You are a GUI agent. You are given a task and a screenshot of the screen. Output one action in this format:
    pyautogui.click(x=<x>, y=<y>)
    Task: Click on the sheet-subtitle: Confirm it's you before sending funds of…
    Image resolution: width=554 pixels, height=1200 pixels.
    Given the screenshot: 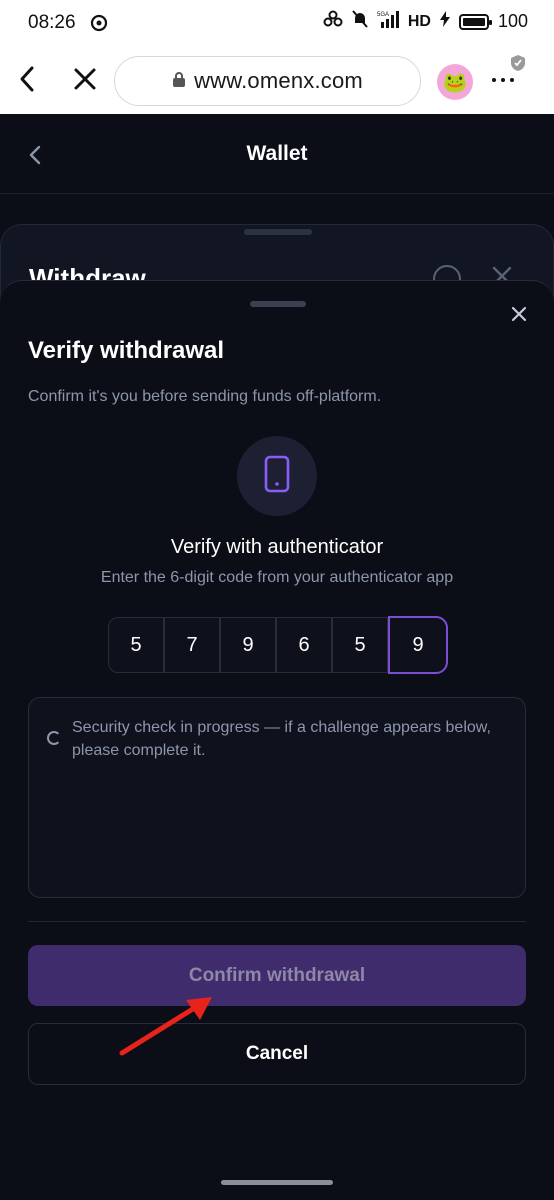 What is the action you would take?
    pyautogui.click(x=205, y=396)
    